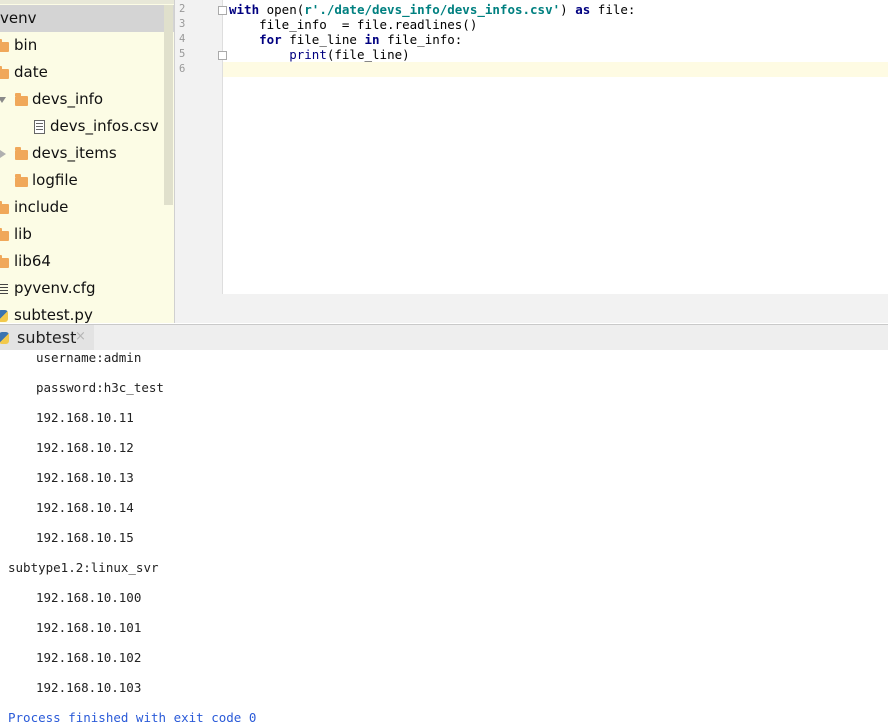 The image size is (888, 725). I want to click on exit-status-message: Process finished with exit code 0, so click(132, 717).